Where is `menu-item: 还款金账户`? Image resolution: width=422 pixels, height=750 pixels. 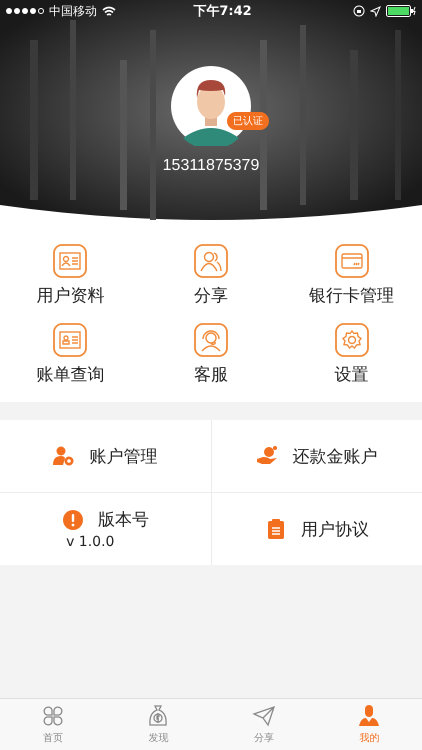
menu-item: 还款金账户 is located at coordinates (317, 456).